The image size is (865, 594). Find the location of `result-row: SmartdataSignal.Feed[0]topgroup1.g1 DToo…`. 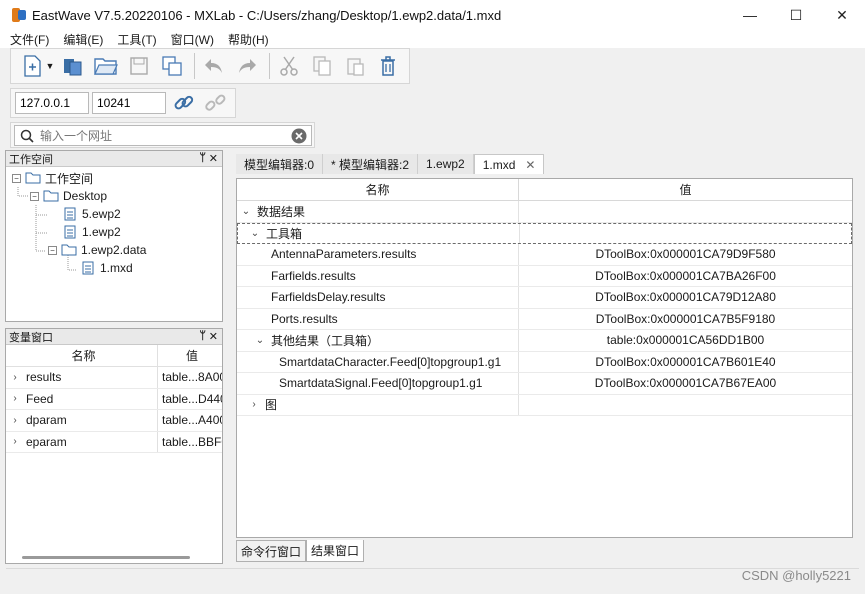

result-row: SmartdataSignal.Feed[0]topgroup1.g1 DToo… is located at coordinates (544, 384).